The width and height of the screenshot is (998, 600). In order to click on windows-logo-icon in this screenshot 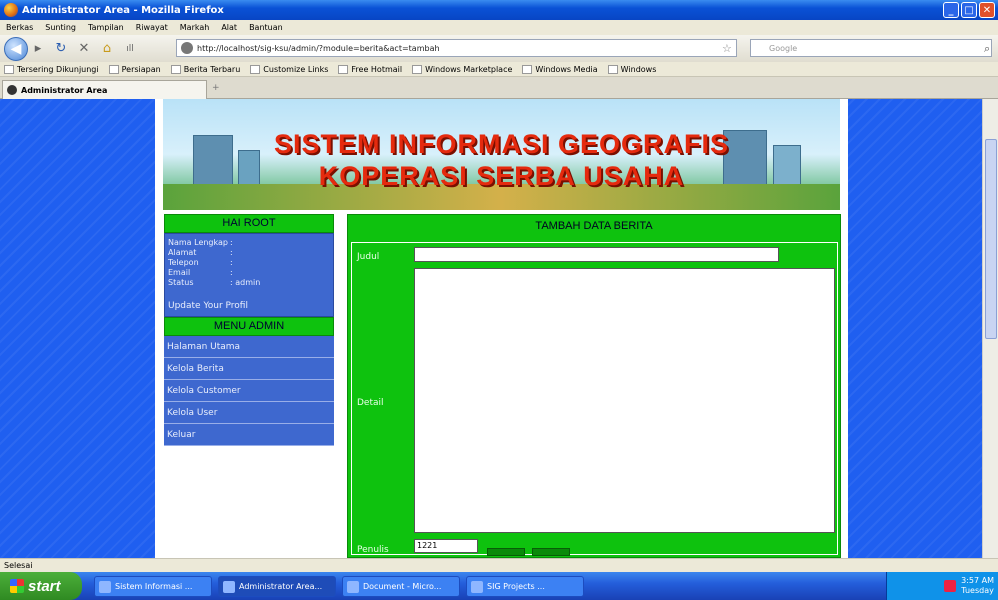, I will do `click(17, 586)`.